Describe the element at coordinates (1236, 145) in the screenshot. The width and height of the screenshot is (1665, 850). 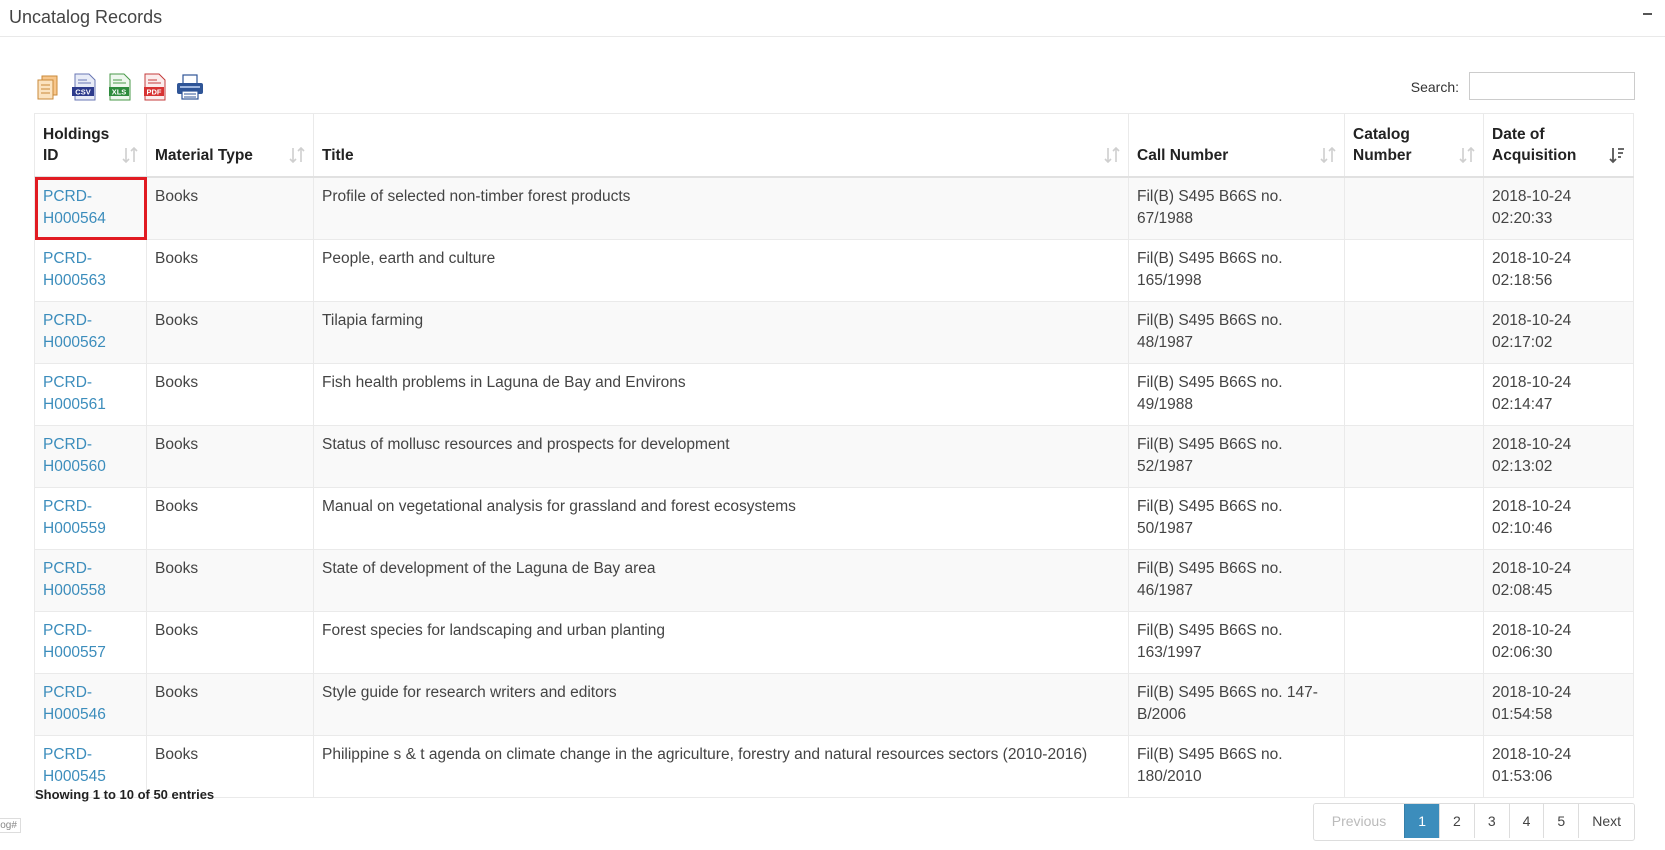
I see `column-header-call-number: Call Number` at that location.